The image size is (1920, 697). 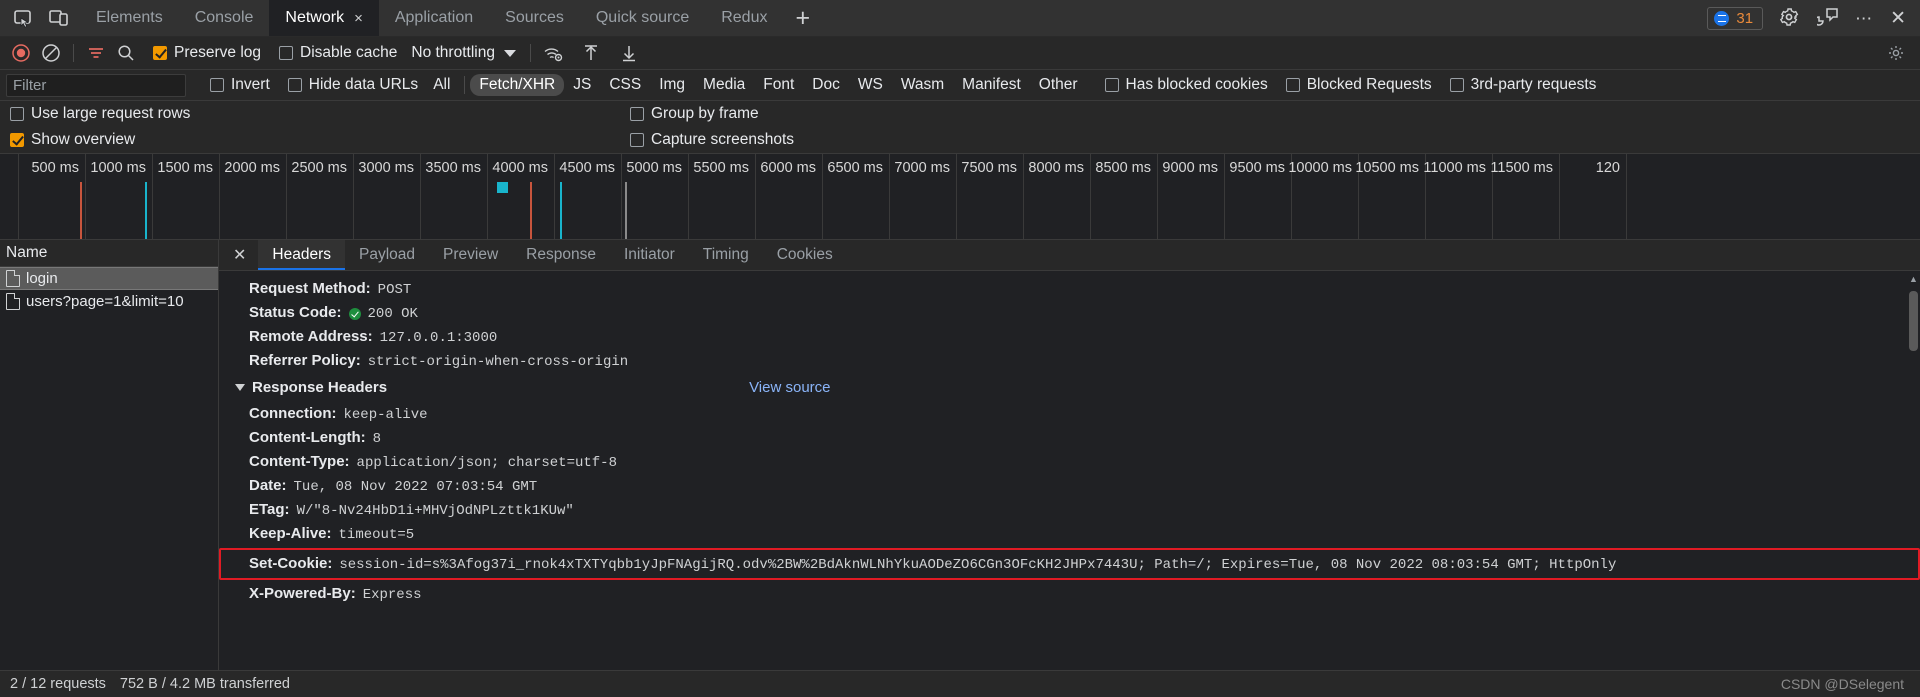 I want to click on header-value: 8, so click(x=377, y=439).